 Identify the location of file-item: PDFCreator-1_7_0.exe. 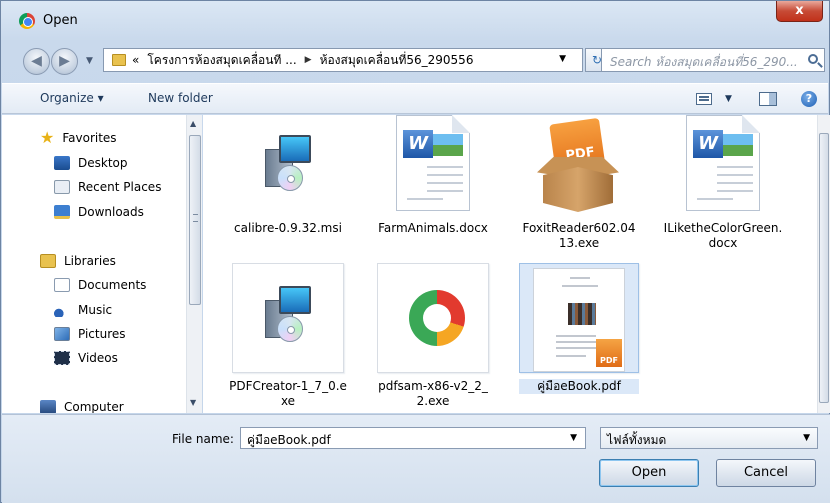
(288, 336).